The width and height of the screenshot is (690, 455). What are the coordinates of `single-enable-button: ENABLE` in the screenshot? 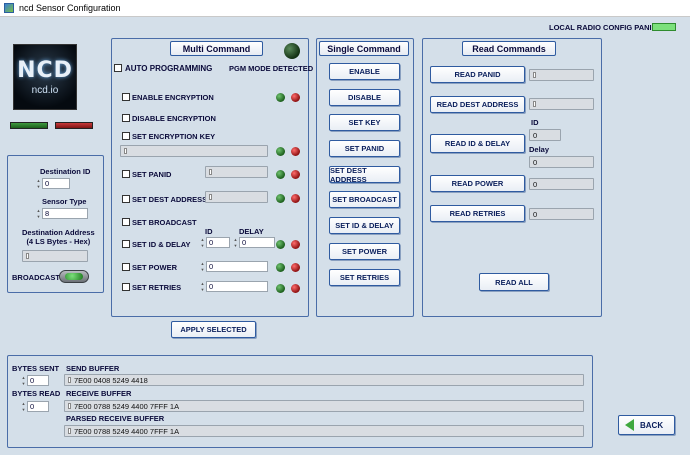 It's located at (364, 71).